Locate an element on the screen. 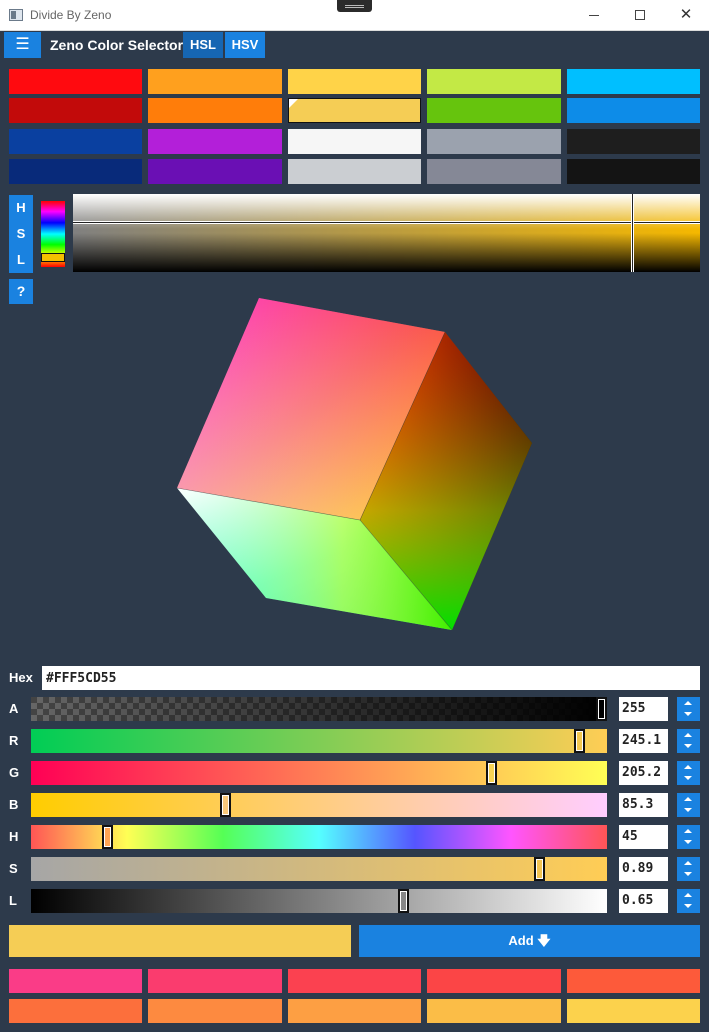 This screenshot has width=709, height=1032. mode-hsv-button: HSV is located at coordinates (245, 45).